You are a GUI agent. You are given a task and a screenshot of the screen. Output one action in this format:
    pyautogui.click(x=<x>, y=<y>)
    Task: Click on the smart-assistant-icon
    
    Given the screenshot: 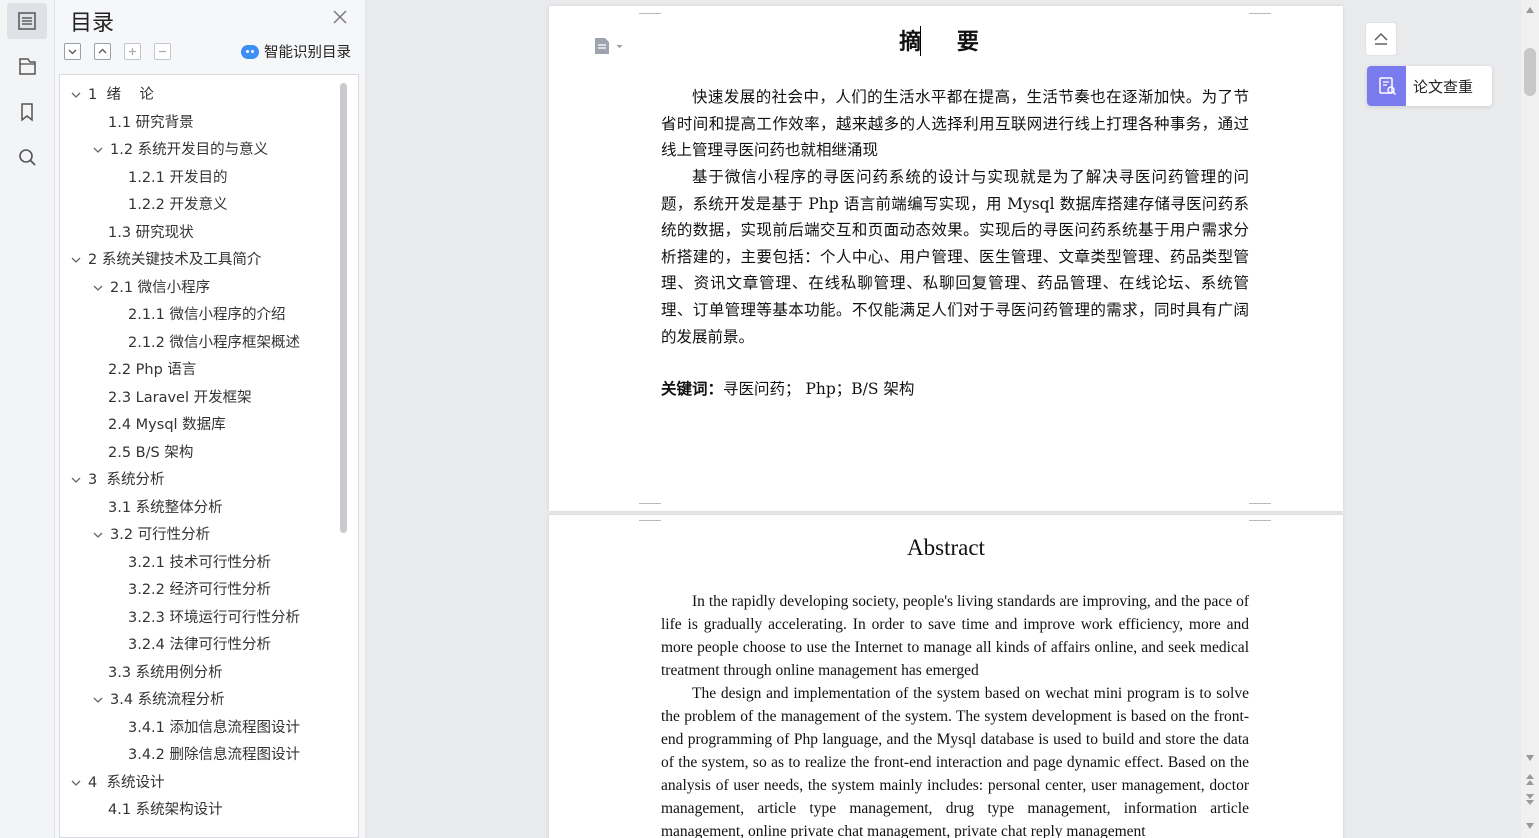 What is the action you would take?
    pyautogui.click(x=250, y=51)
    